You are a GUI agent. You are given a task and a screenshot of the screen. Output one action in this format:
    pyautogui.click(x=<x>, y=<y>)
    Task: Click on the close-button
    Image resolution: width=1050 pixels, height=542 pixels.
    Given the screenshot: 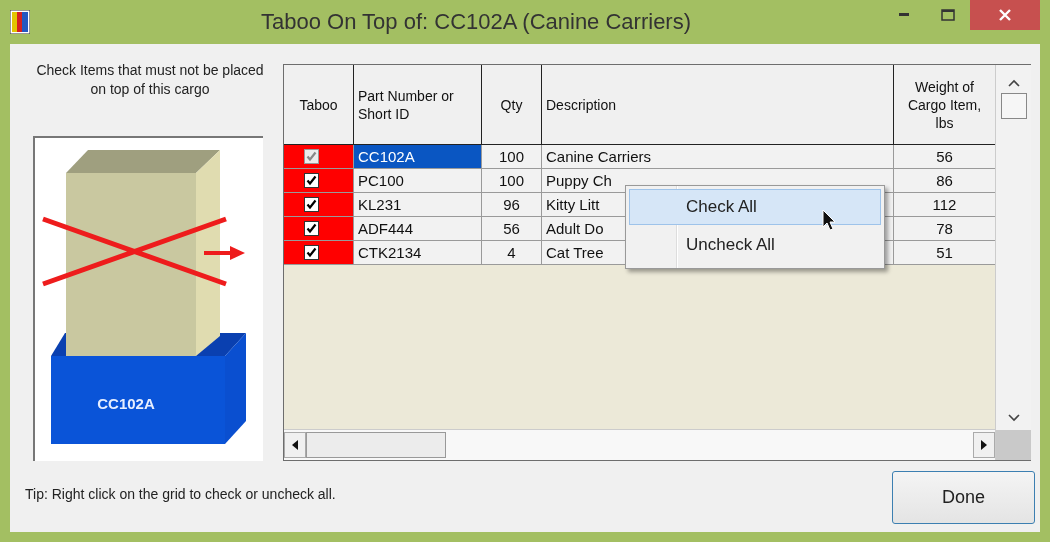 What is the action you would take?
    pyautogui.click(x=1005, y=15)
    